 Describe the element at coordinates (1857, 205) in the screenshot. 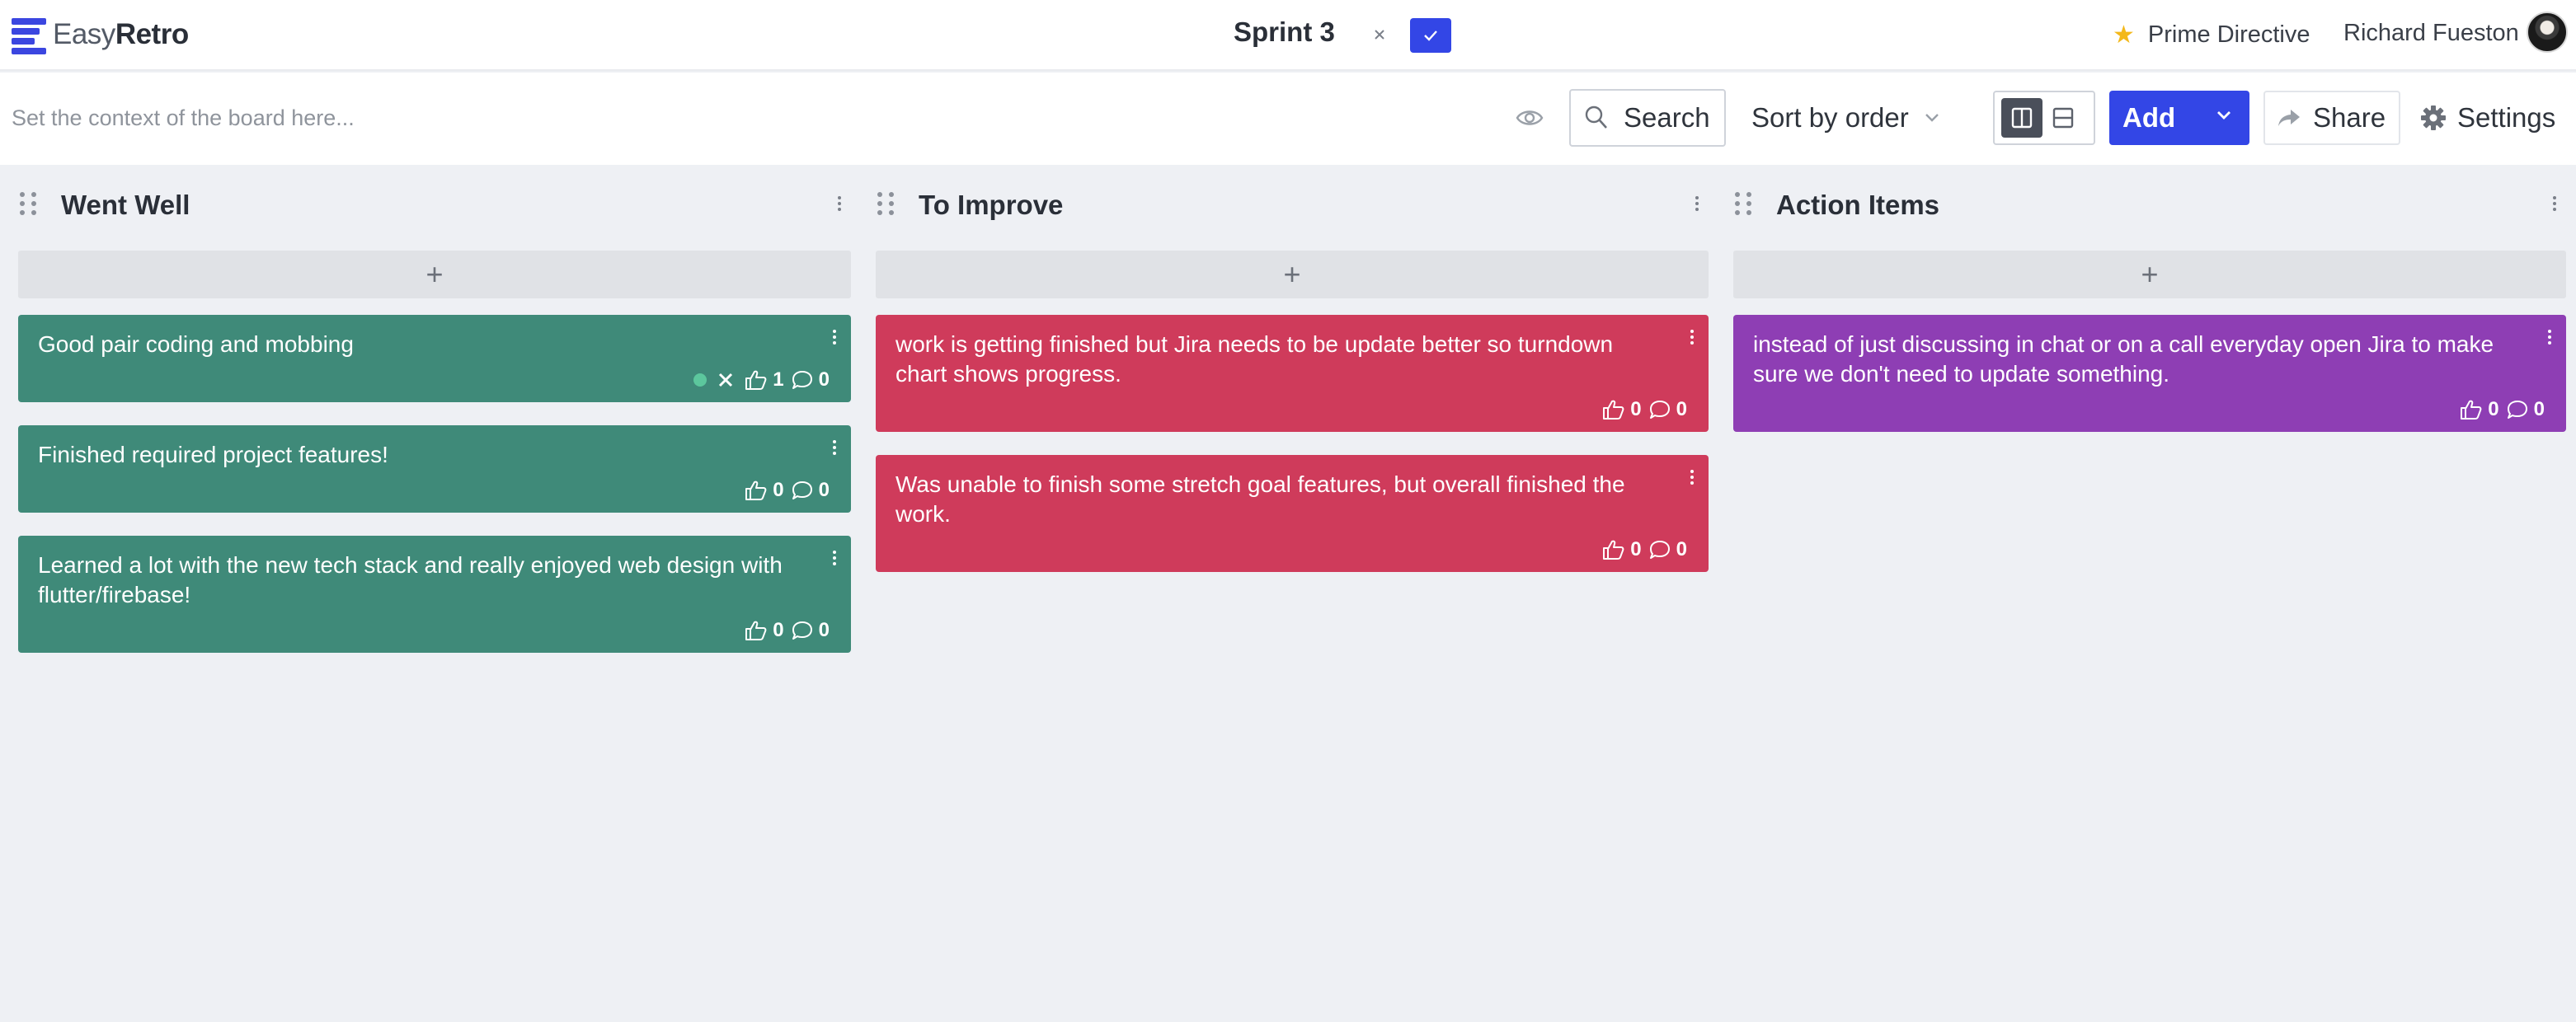

I see `column-title: Action Items` at that location.